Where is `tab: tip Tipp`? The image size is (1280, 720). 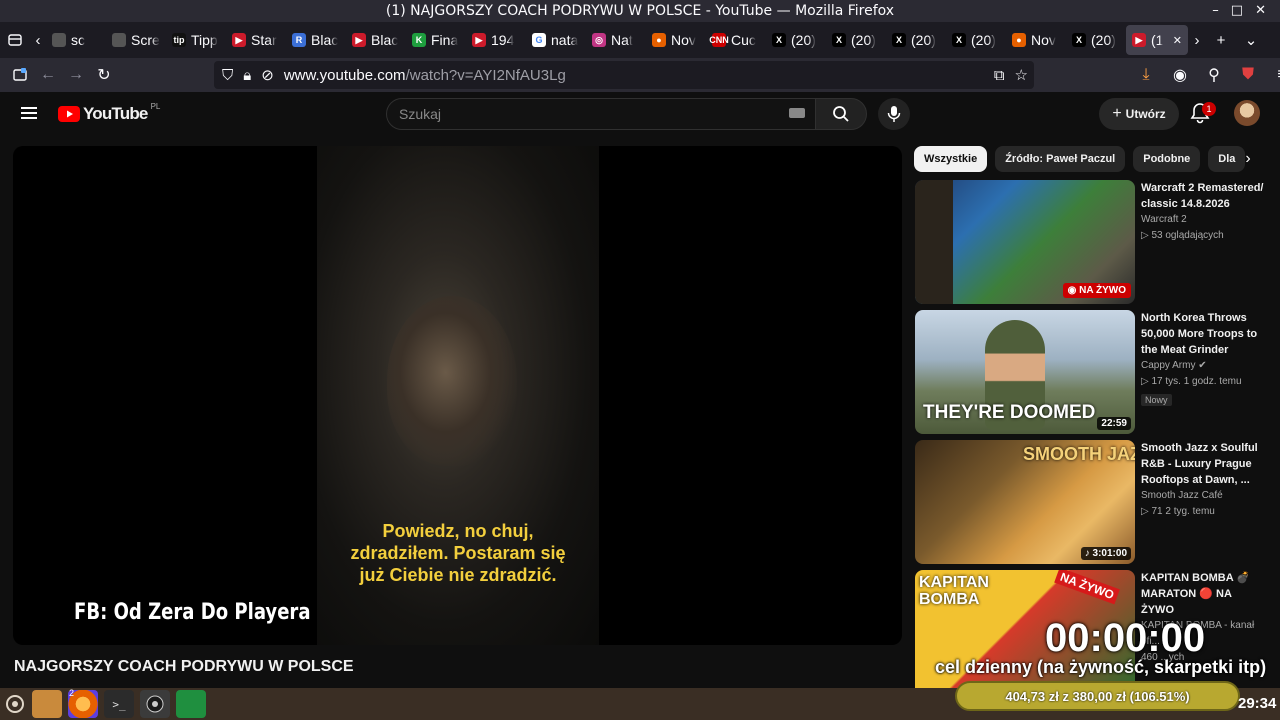 tab: tip Tipp is located at coordinates (196, 40).